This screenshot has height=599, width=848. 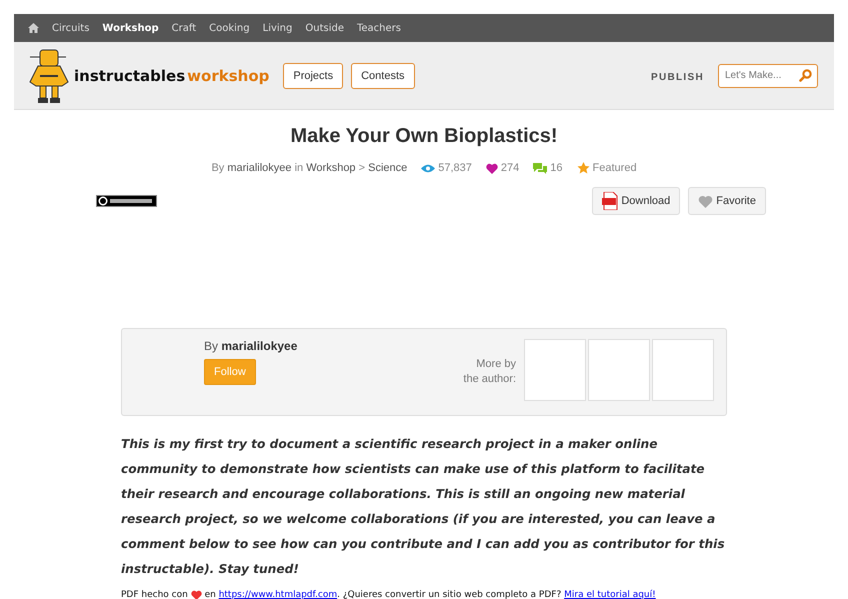 I want to click on home-icon, so click(x=33, y=28).